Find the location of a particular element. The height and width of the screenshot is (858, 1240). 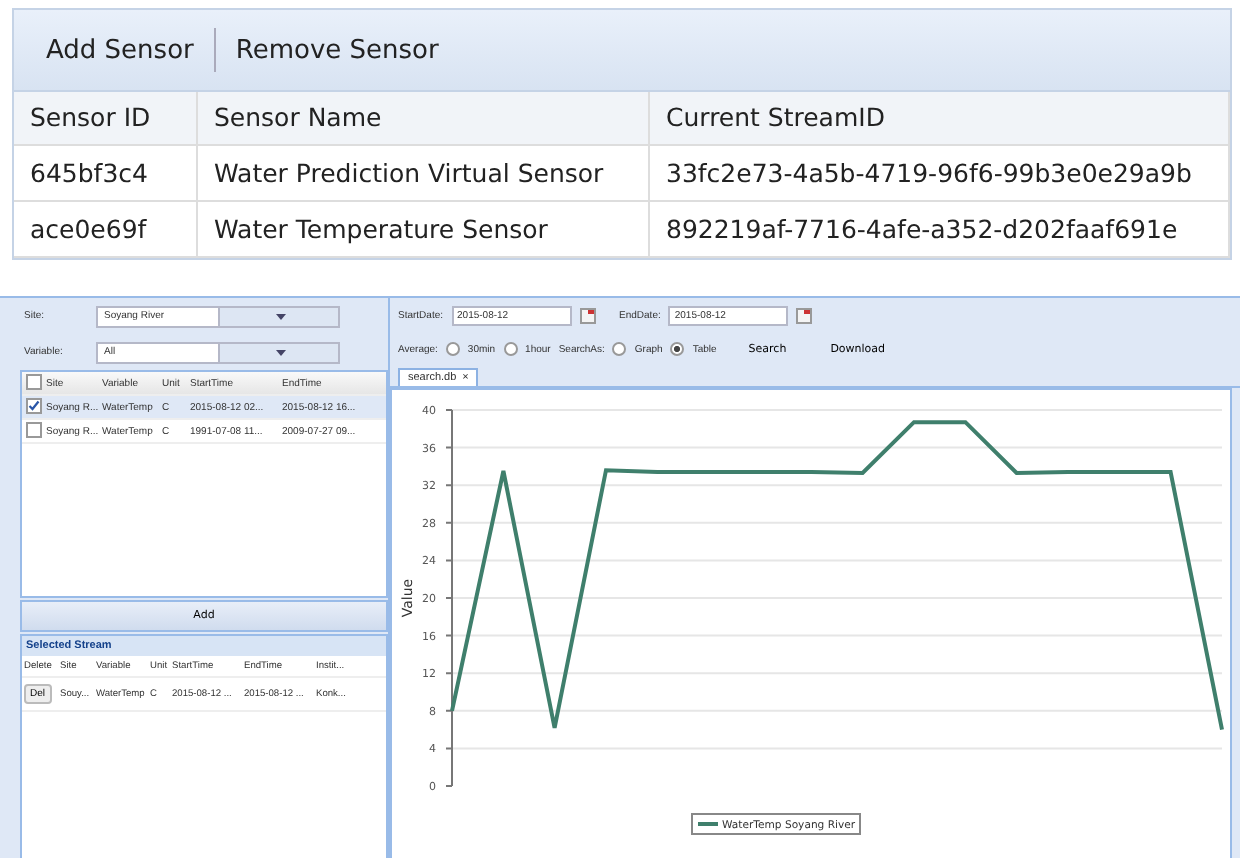

table-cell: Water Prediction Virtual Sensor is located at coordinates (424, 174).